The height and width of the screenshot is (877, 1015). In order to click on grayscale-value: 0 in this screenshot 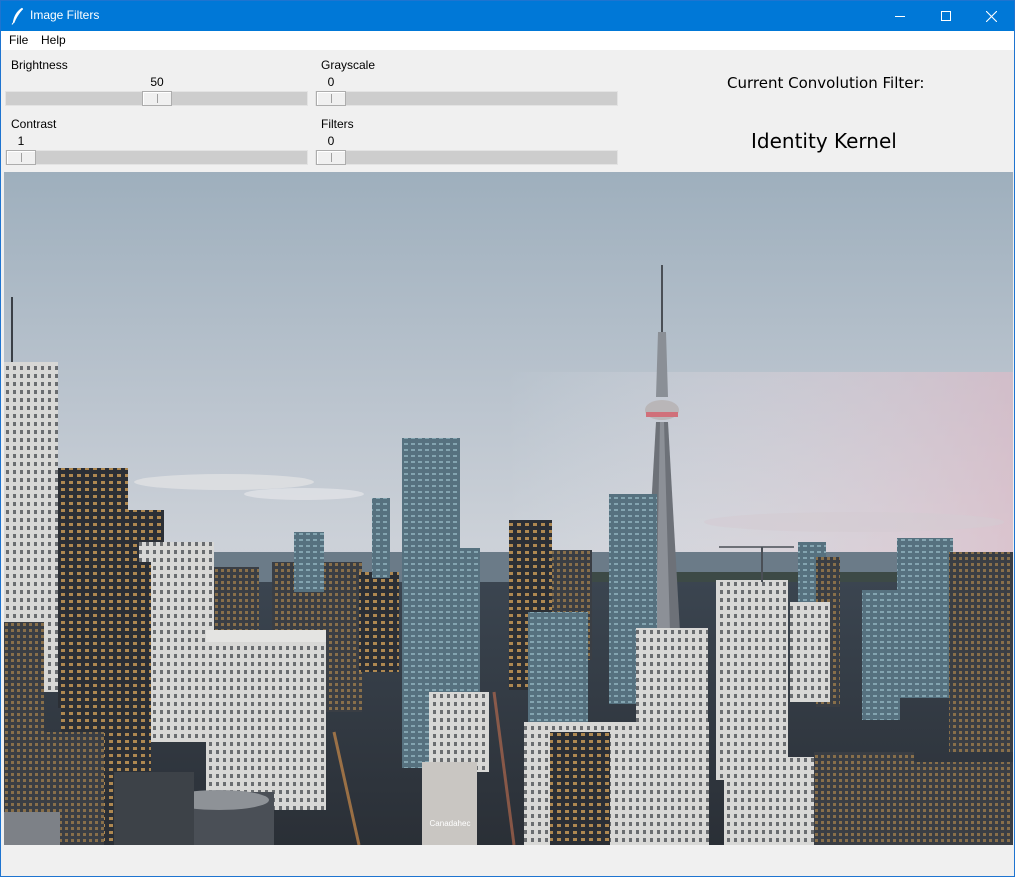, I will do `click(331, 82)`.